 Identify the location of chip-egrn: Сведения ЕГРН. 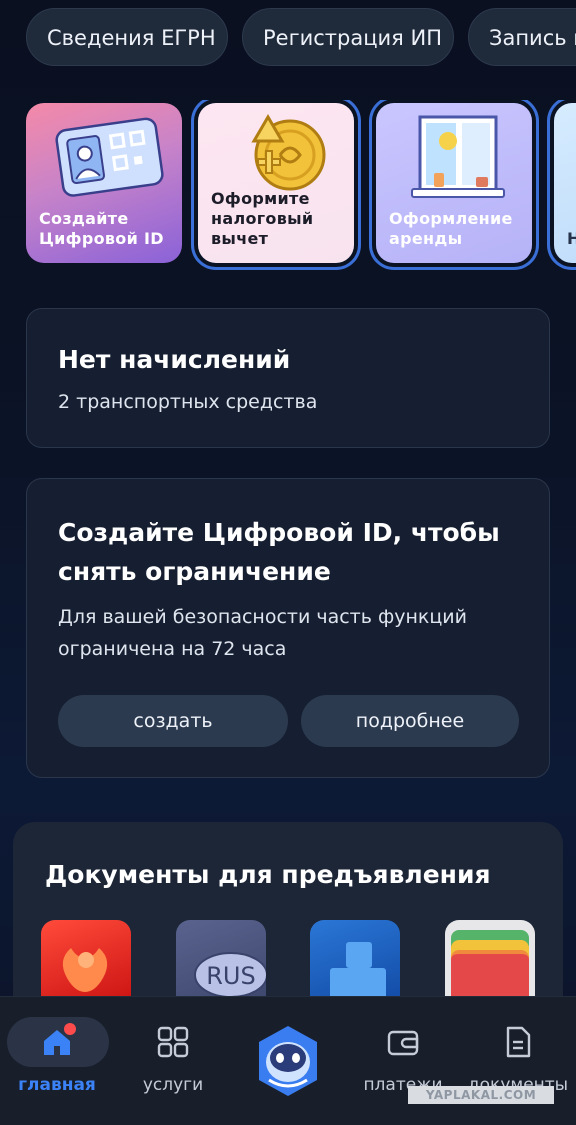
(127, 37).